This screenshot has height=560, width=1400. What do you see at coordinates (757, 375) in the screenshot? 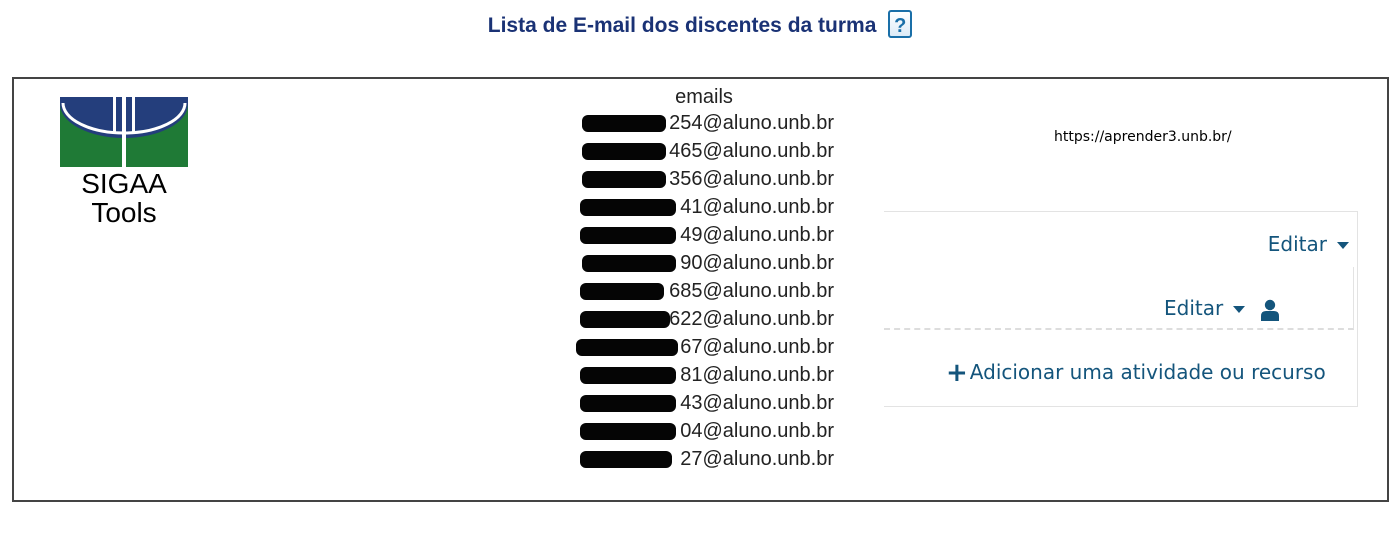
I see `email-address: 81@aluno.unb.br` at bounding box center [757, 375].